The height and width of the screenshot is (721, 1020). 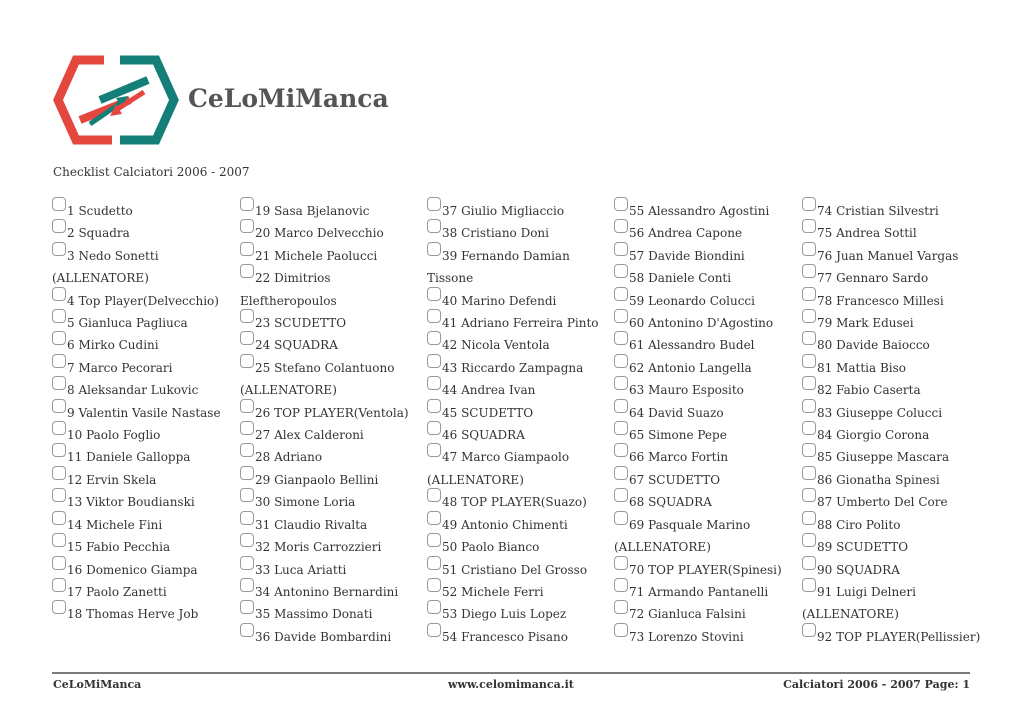 What do you see at coordinates (144, 343) in the screenshot?
I see `checklist-item: 6 Mirko Cudini` at bounding box center [144, 343].